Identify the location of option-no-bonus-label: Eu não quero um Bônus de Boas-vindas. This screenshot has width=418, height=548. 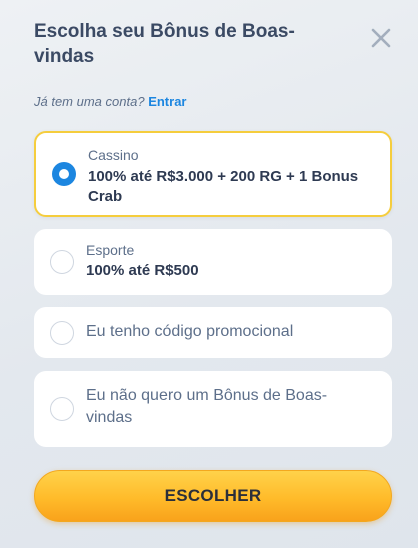
(207, 406).